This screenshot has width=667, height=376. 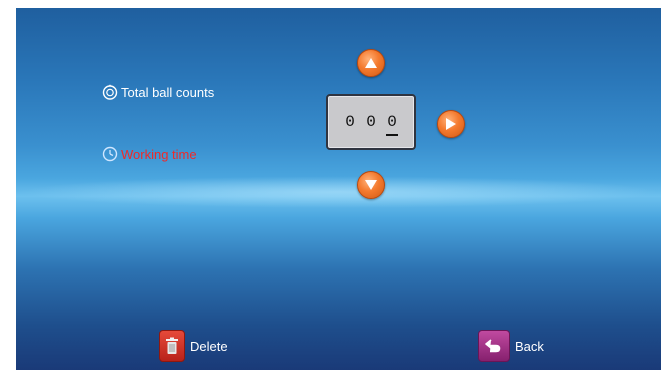 I want to click on up-arrow-icon, so click(x=371, y=63).